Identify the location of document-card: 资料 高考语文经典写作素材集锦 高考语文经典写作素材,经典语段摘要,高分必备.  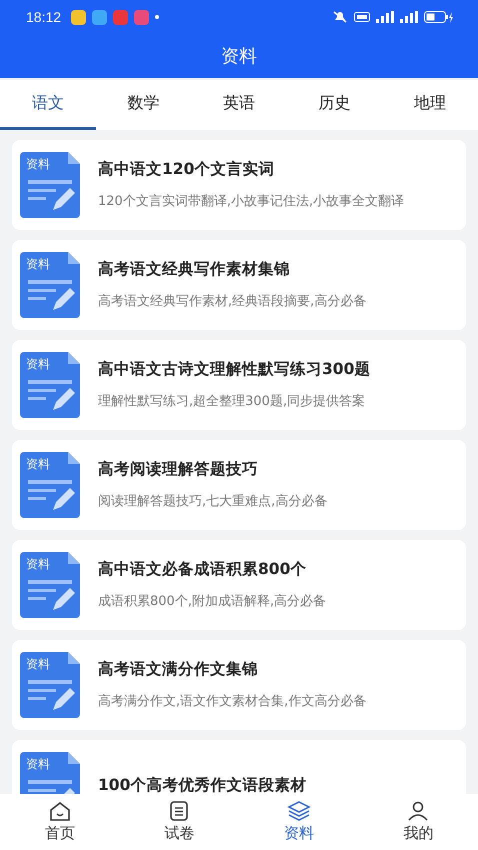
(239, 285).